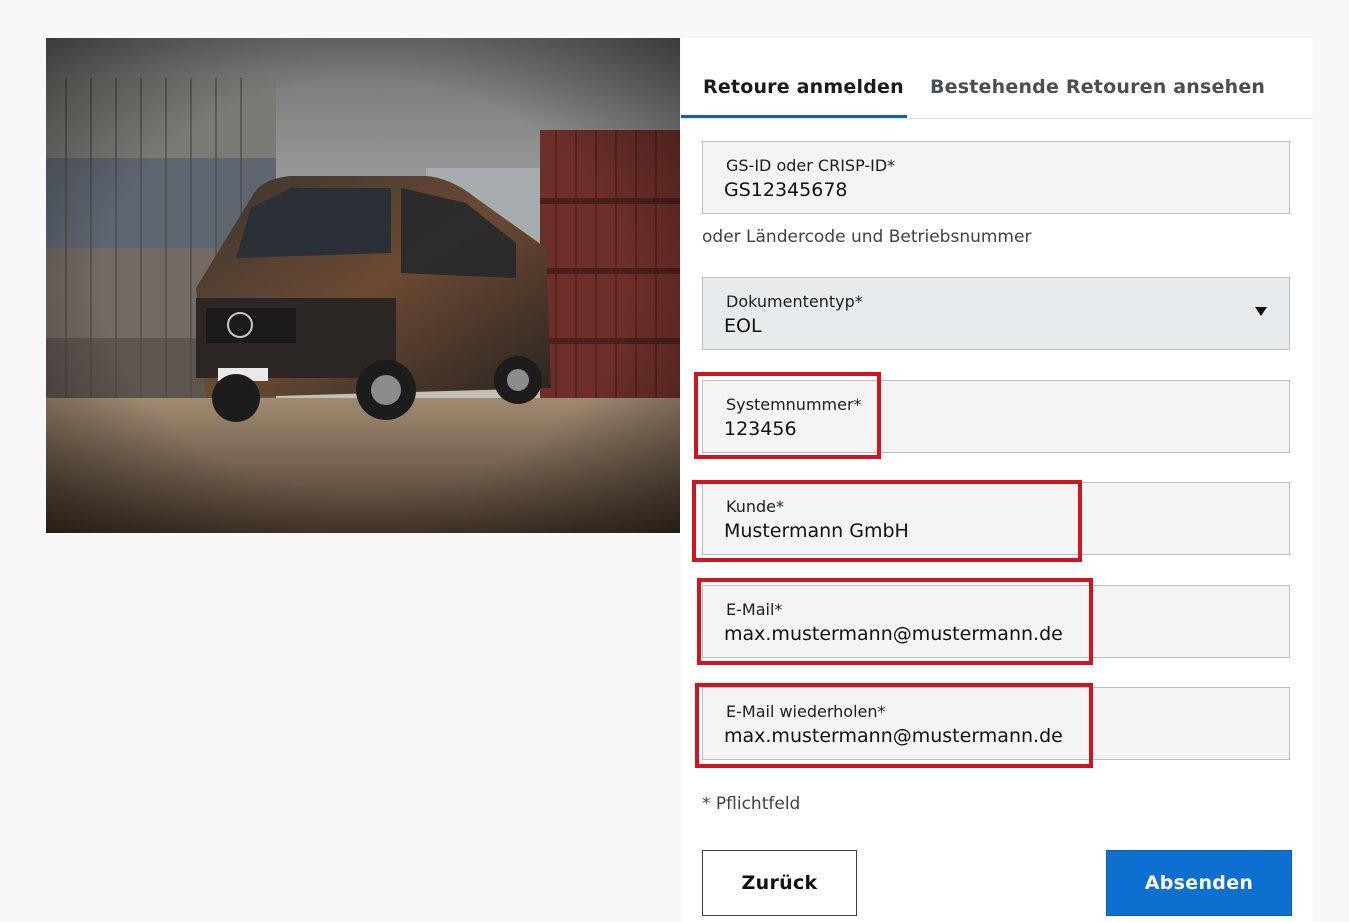 The image size is (1349, 922). Describe the element at coordinates (760, 429) in the screenshot. I see `system-number-value: 123456` at that location.